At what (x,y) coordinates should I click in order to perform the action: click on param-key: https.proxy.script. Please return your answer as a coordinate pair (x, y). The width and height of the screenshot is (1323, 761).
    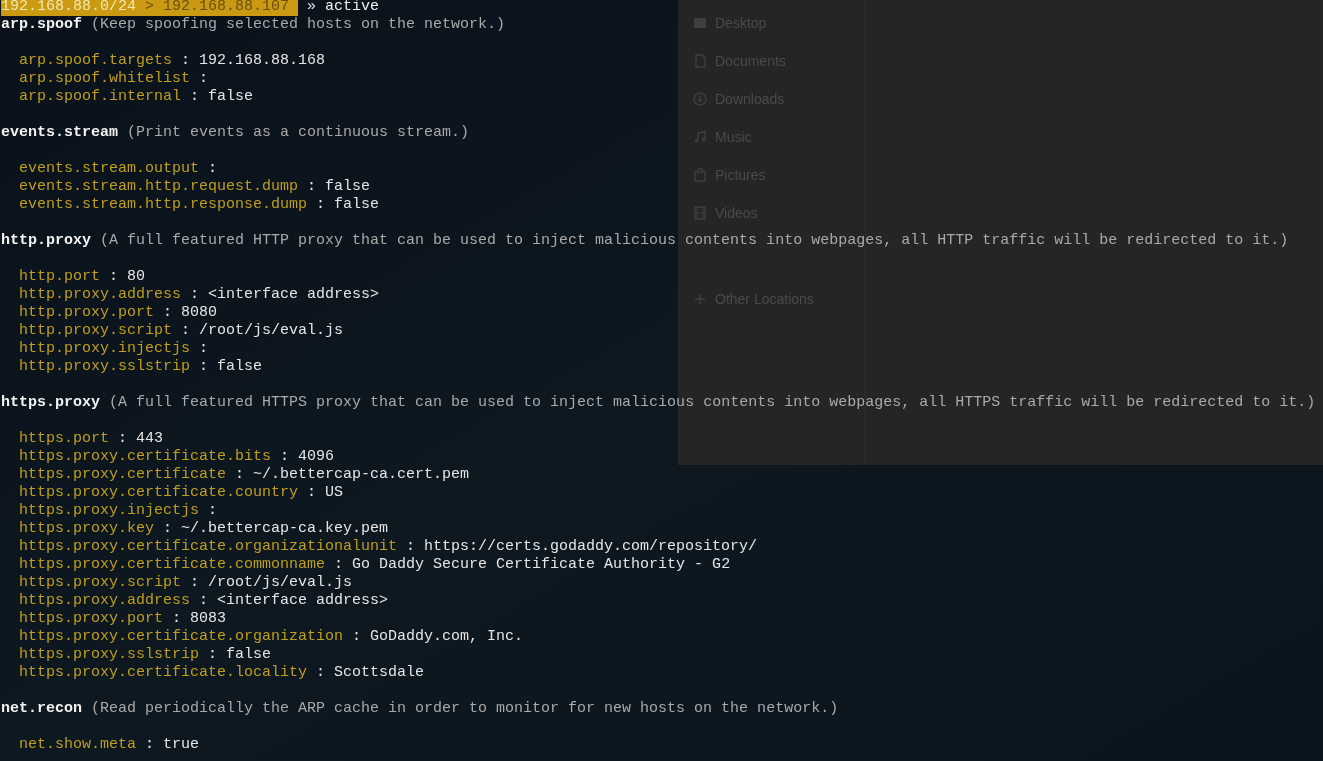
    Looking at the image, I should click on (100, 583).